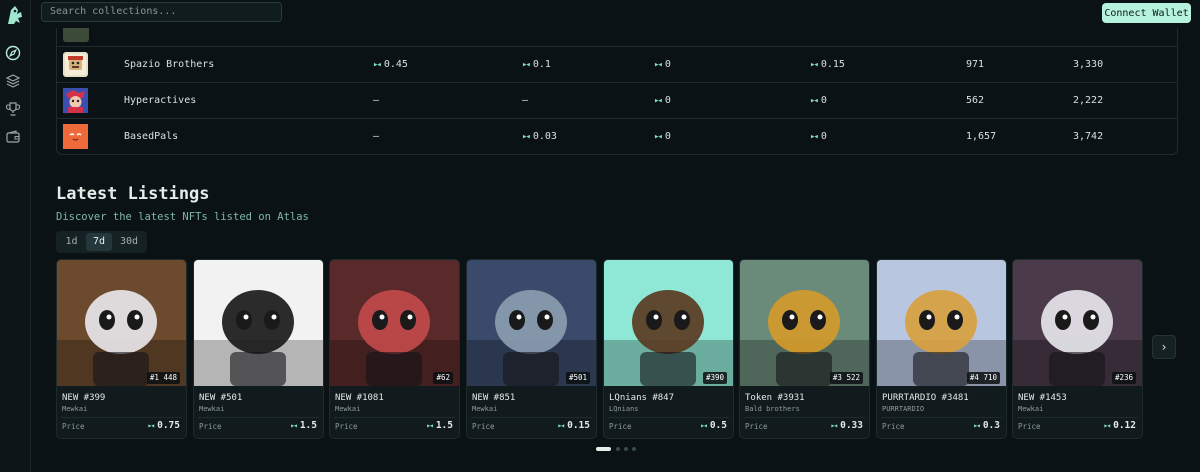 The height and width of the screenshot is (472, 1200). I want to click on nft-name: LQnians #847, so click(641, 398).